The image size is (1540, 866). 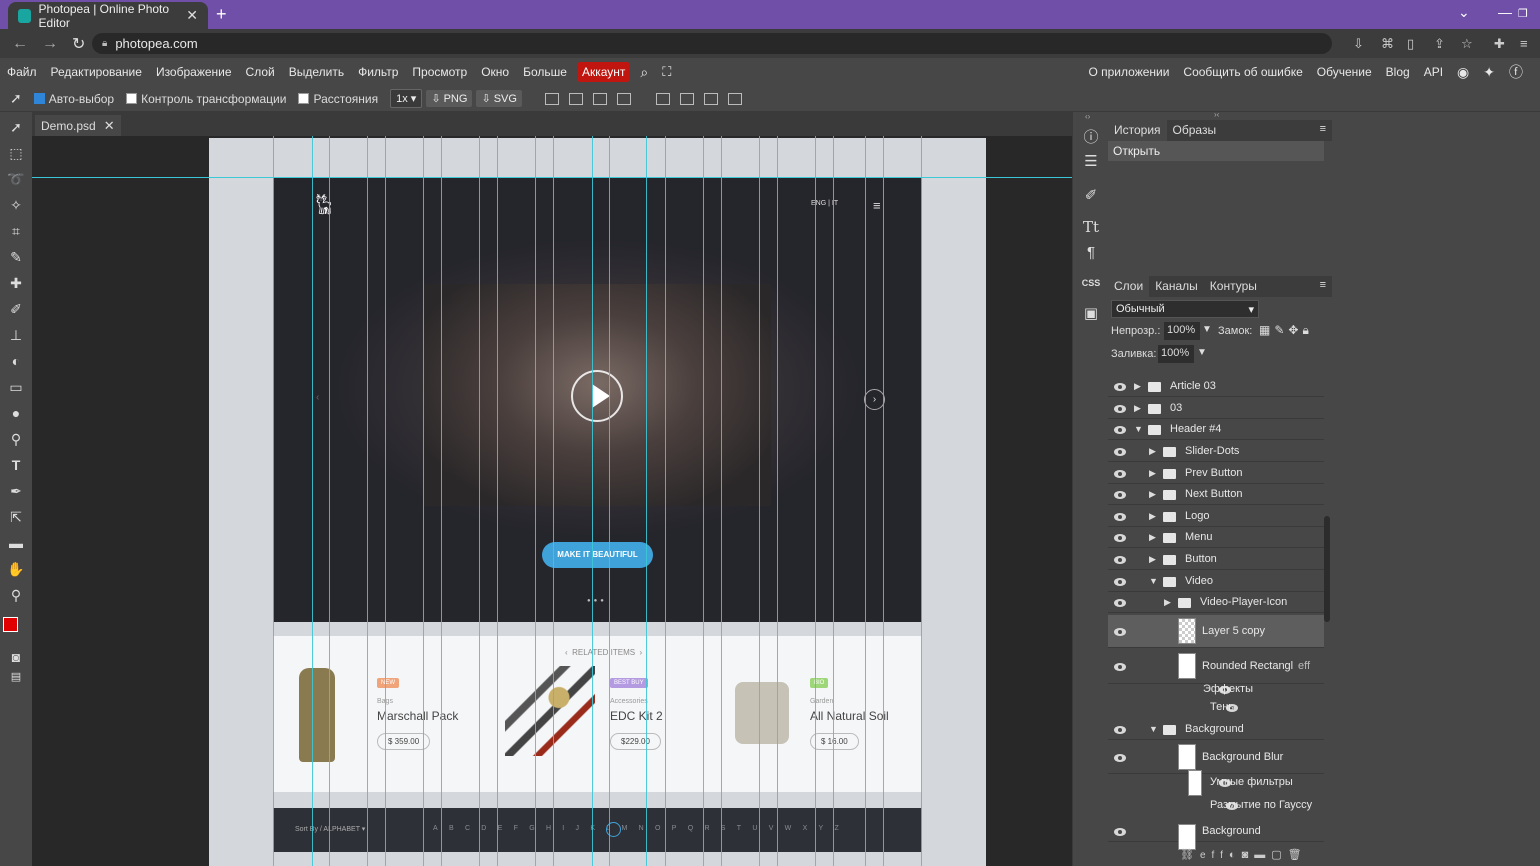 I want to click on menu-edit: Редактирование, so click(x=96, y=72).